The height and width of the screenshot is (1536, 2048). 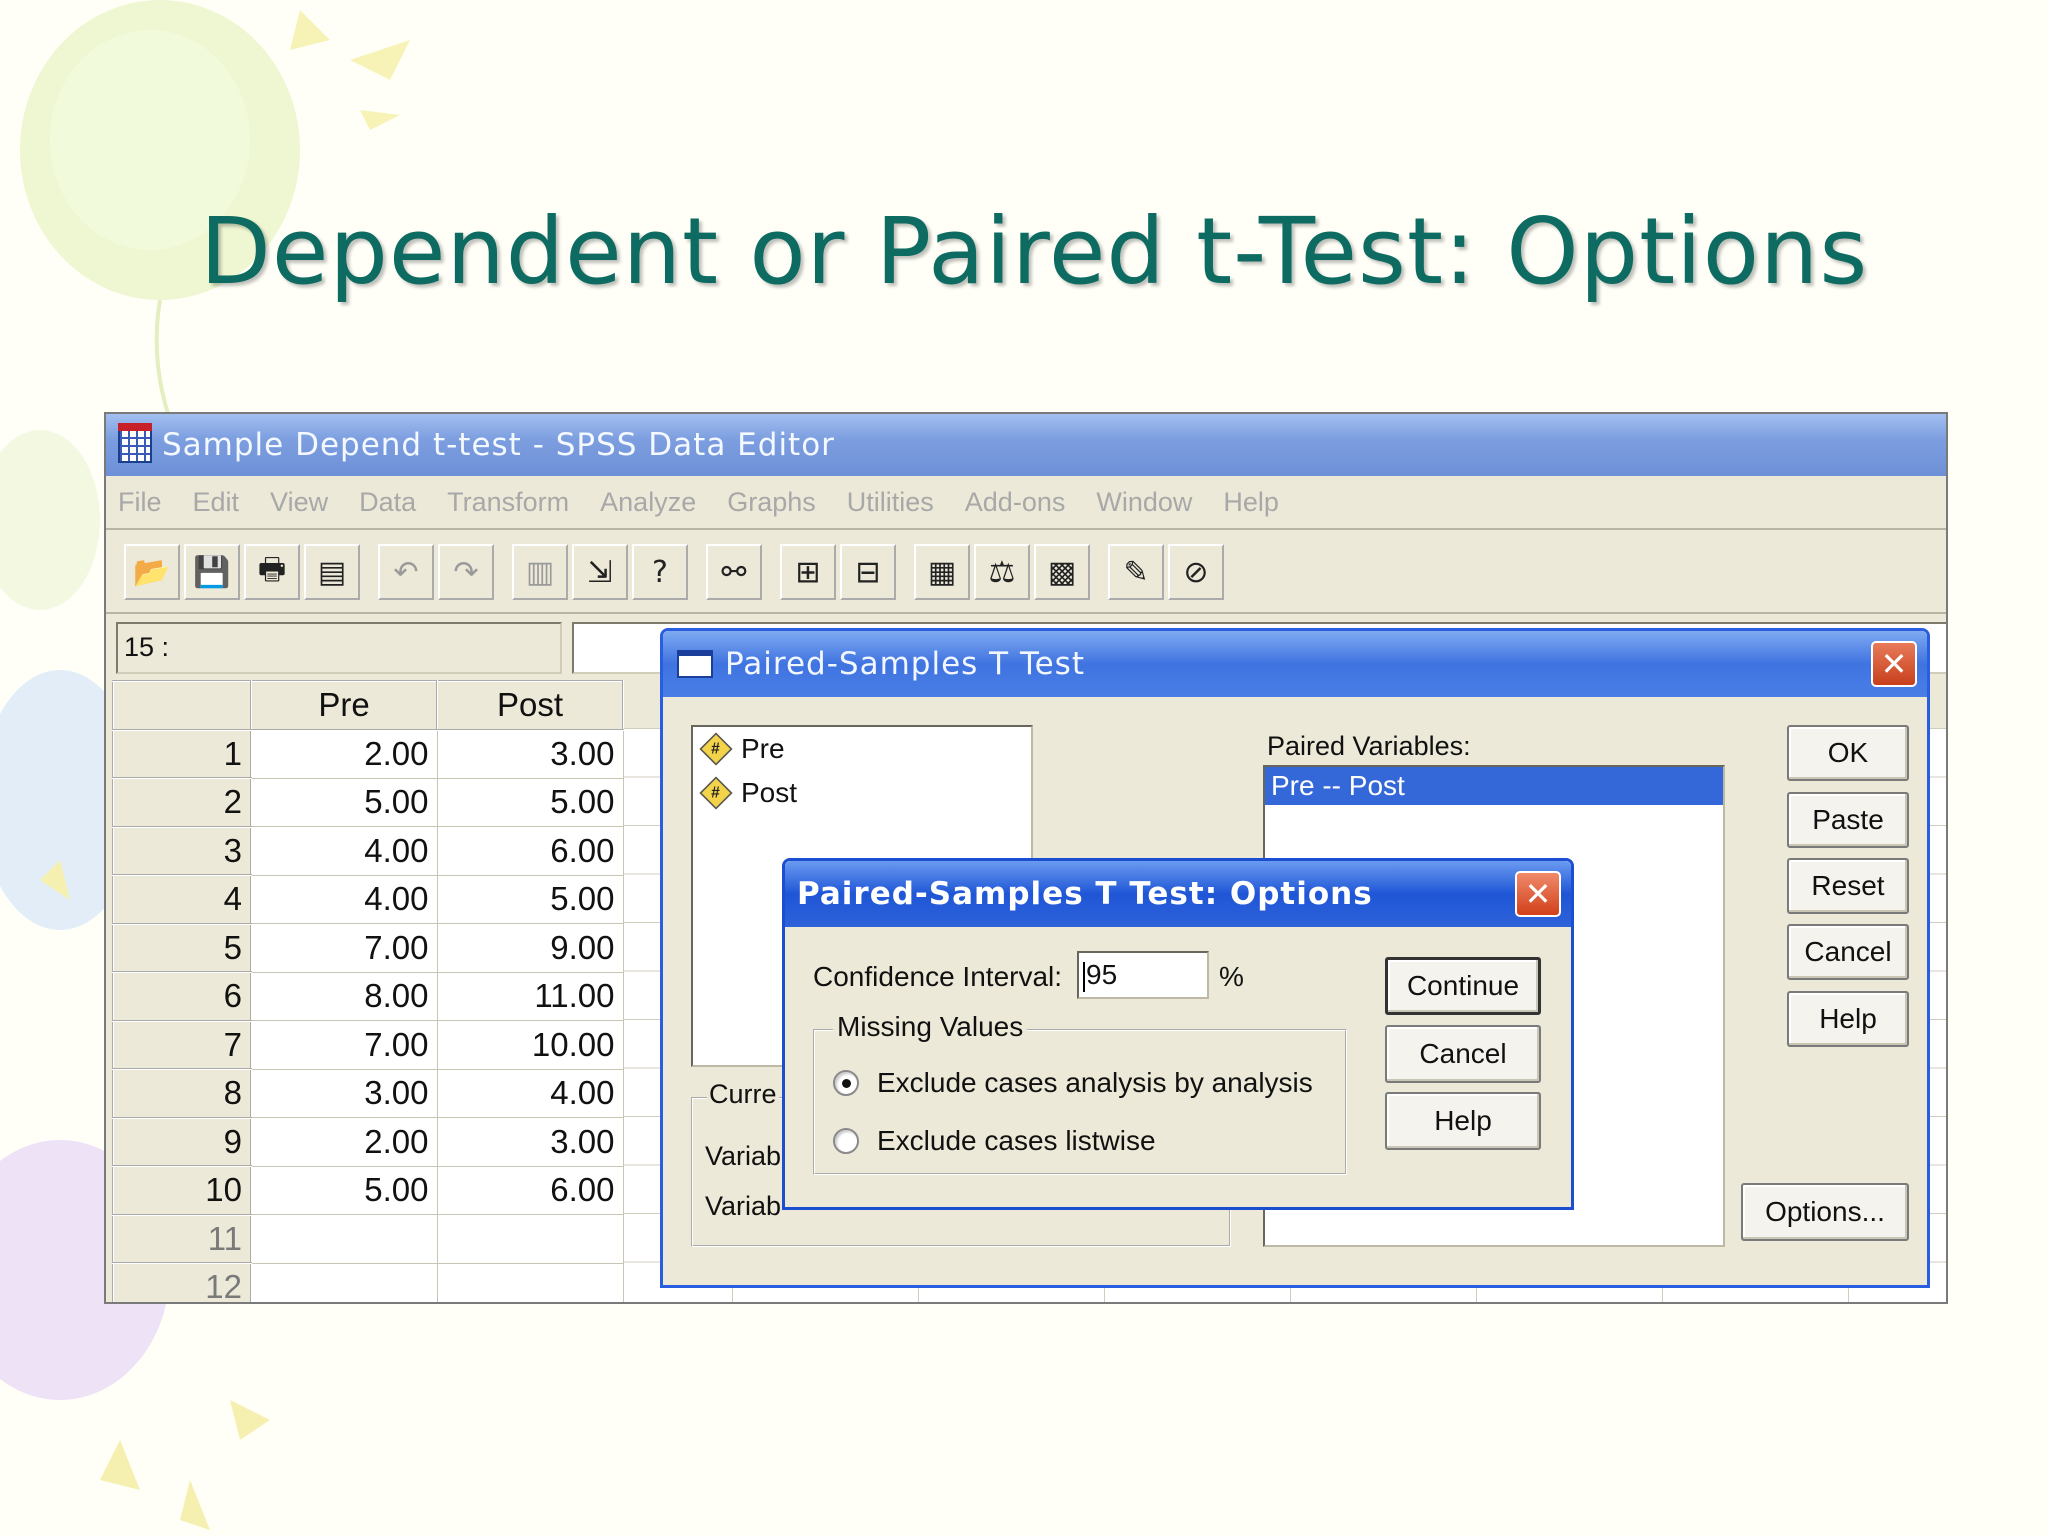 What do you see at coordinates (1015, 502) in the screenshot?
I see `menu-addons: Add-ons` at bounding box center [1015, 502].